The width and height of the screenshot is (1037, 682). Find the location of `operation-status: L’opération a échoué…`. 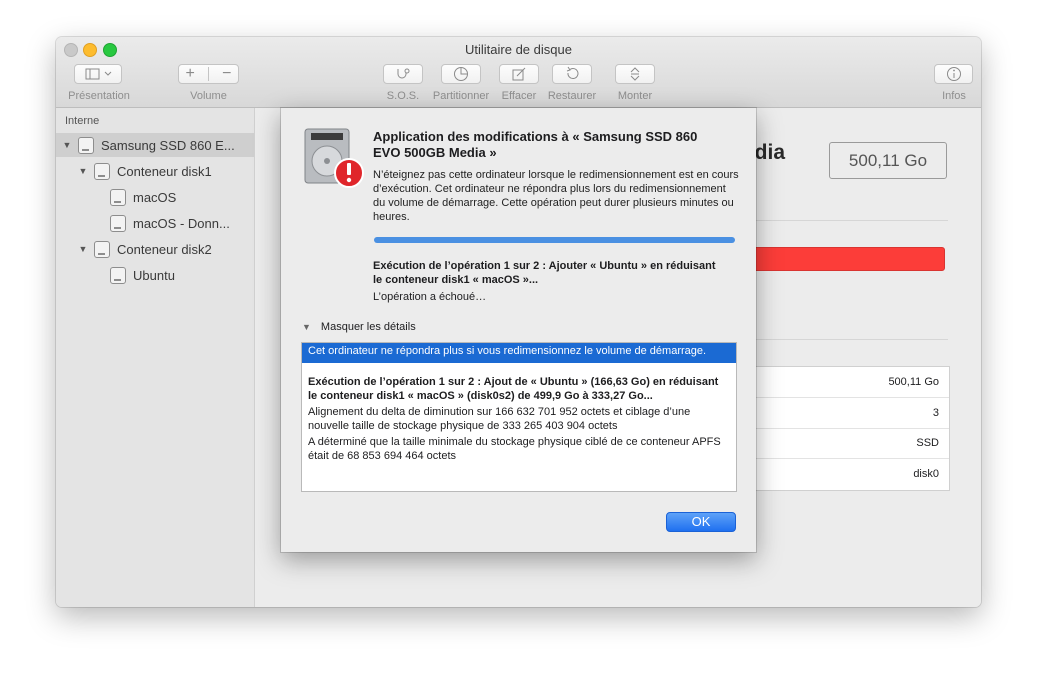

operation-status: L’opération a échoué… is located at coordinates (430, 297).